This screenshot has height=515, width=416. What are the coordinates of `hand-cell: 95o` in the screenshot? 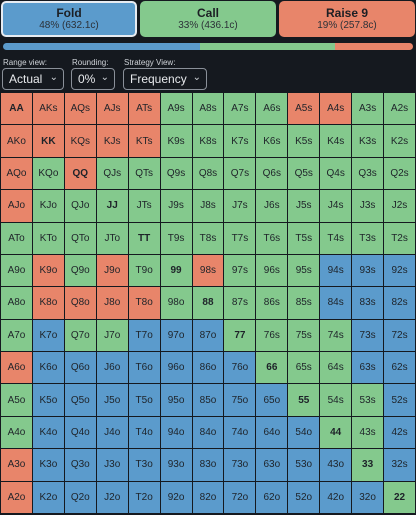 It's located at (176, 400).